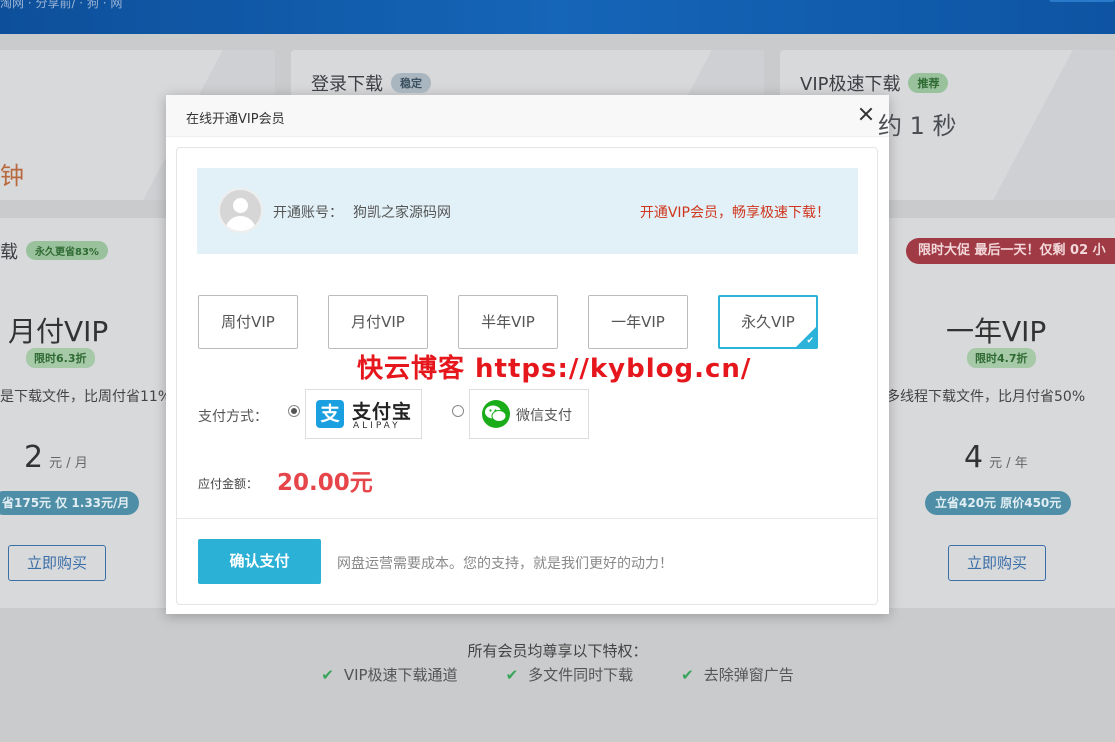 The height and width of the screenshot is (742, 1115). Describe the element at coordinates (371, 83) in the screenshot. I see `card-title-login: 登录下载 稳定` at that location.